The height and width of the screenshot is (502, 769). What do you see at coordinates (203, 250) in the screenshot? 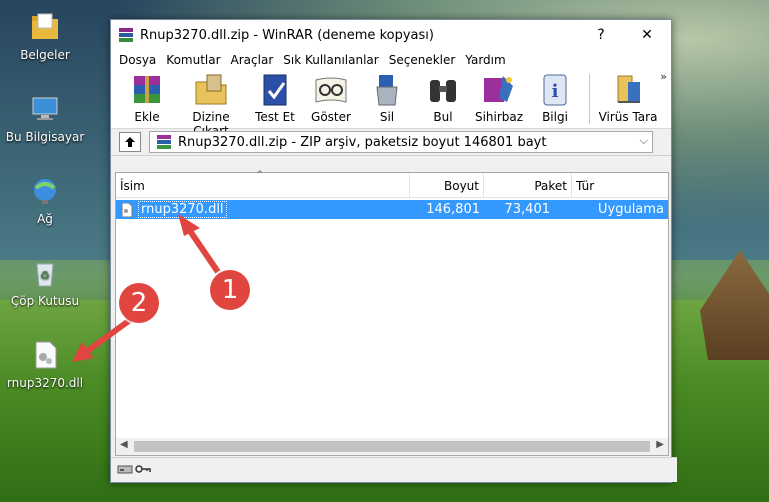
I see `arrow-to-file-row` at bounding box center [203, 250].